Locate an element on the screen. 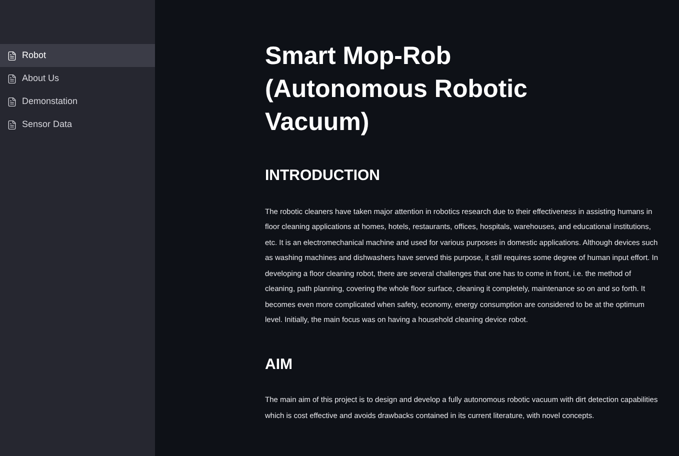 This screenshot has width=679, height=456. section-heading: INTRODUCTION is located at coordinates (323, 176).